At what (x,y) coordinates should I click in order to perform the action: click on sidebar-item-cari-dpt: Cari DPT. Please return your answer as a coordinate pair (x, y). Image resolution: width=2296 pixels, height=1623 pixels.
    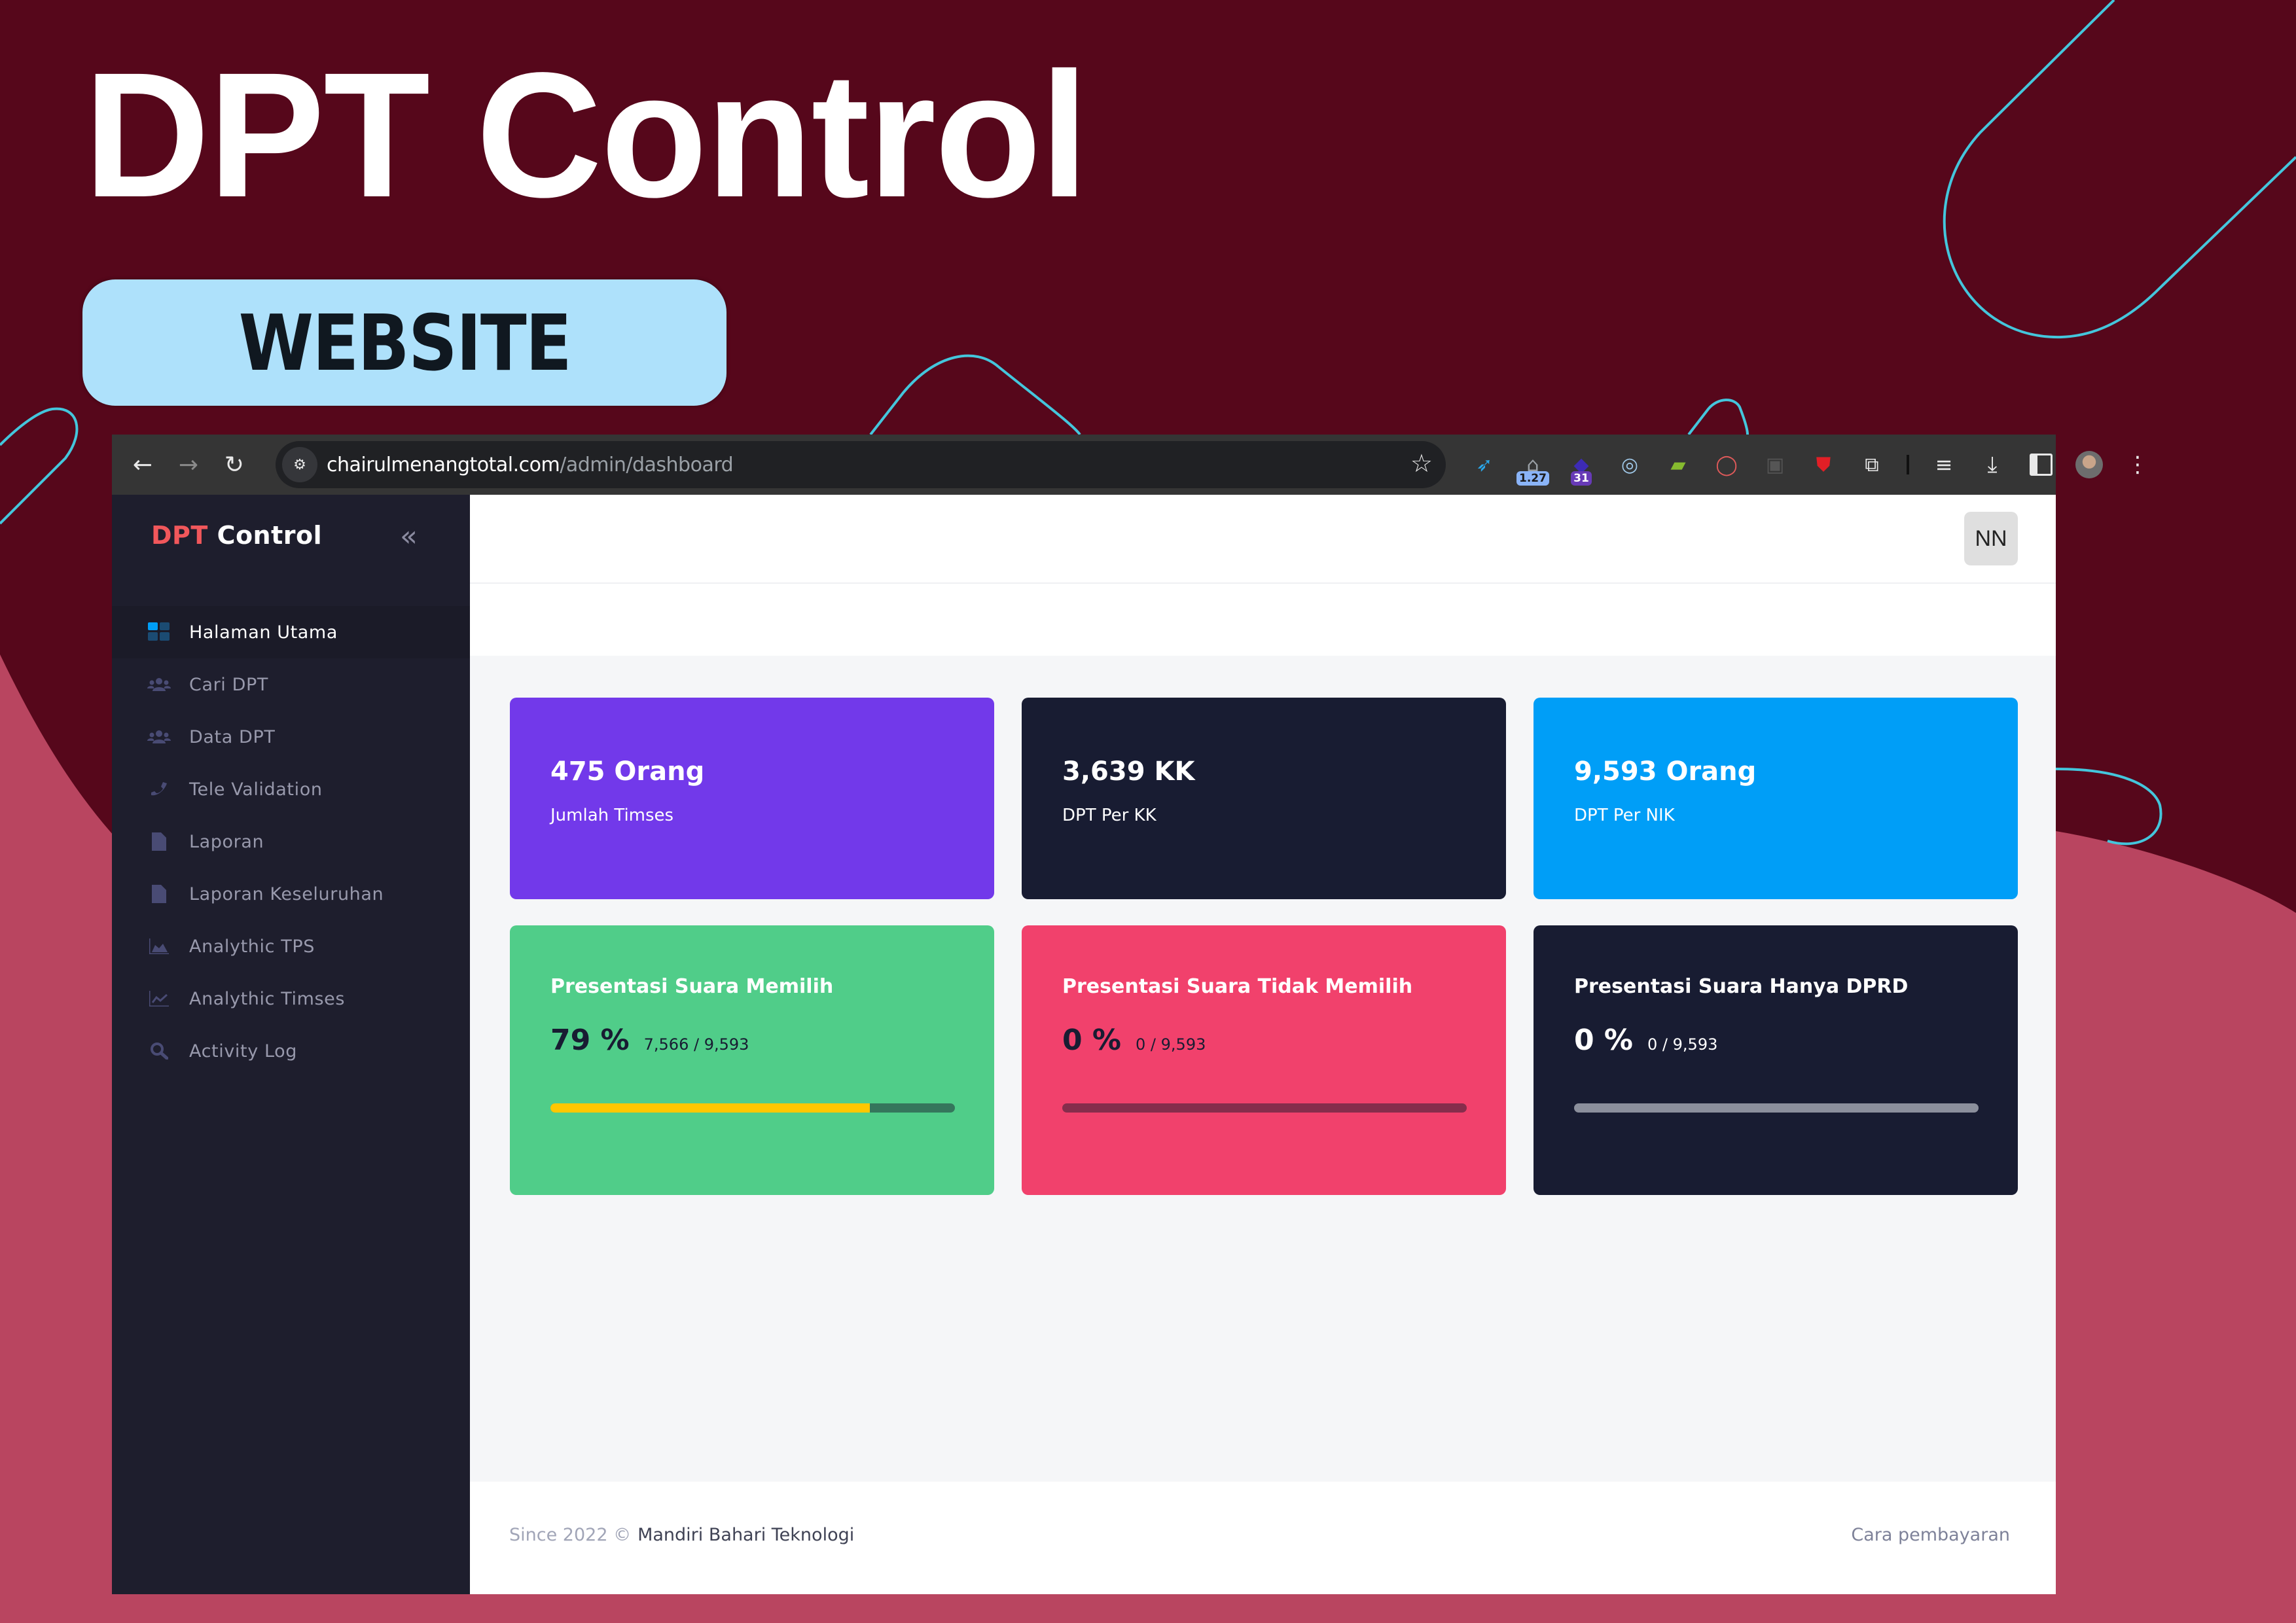
    Looking at the image, I should click on (291, 684).